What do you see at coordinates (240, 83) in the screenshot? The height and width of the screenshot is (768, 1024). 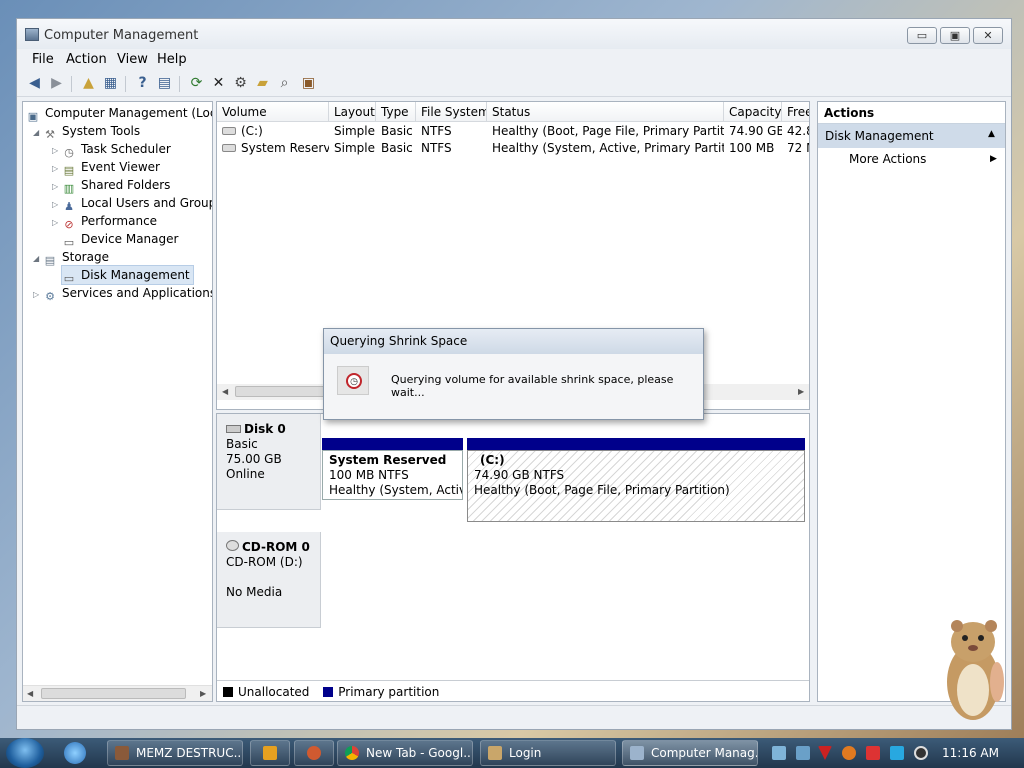 I see `properties-icon: ⚙` at bounding box center [240, 83].